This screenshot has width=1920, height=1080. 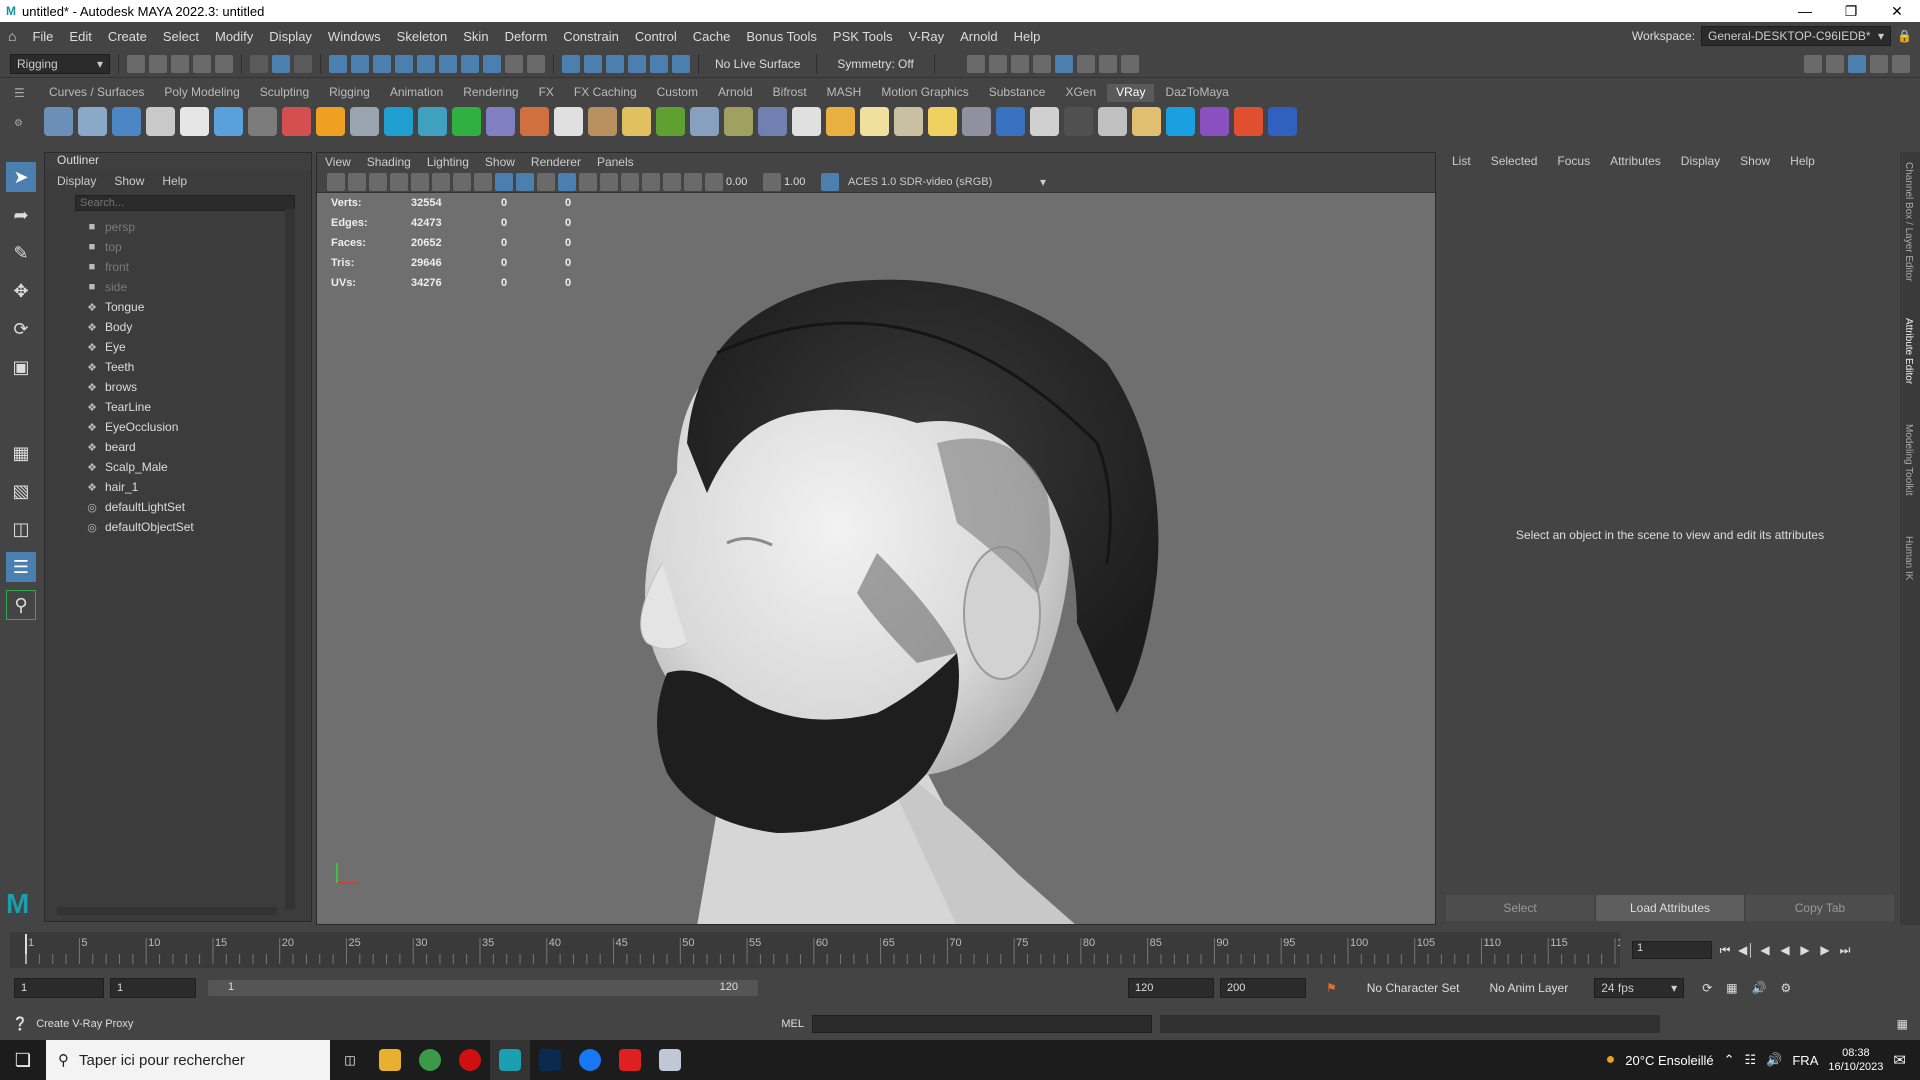 What do you see at coordinates (947, 181) in the screenshot?
I see `color-space-dropdown: ACES 1.0 SDR-video (sRGB) ▾` at bounding box center [947, 181].